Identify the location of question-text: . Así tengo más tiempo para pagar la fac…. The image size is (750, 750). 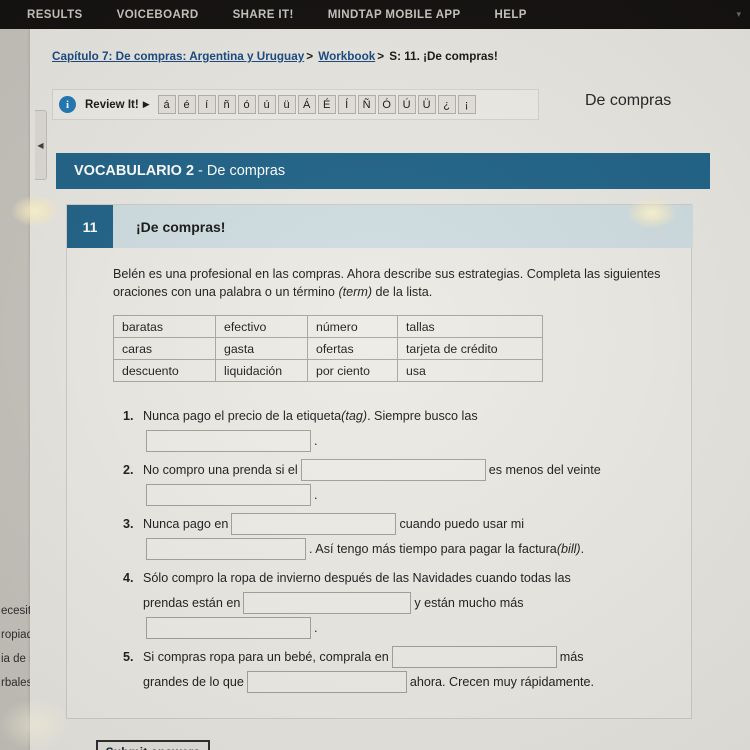
(433, 549).